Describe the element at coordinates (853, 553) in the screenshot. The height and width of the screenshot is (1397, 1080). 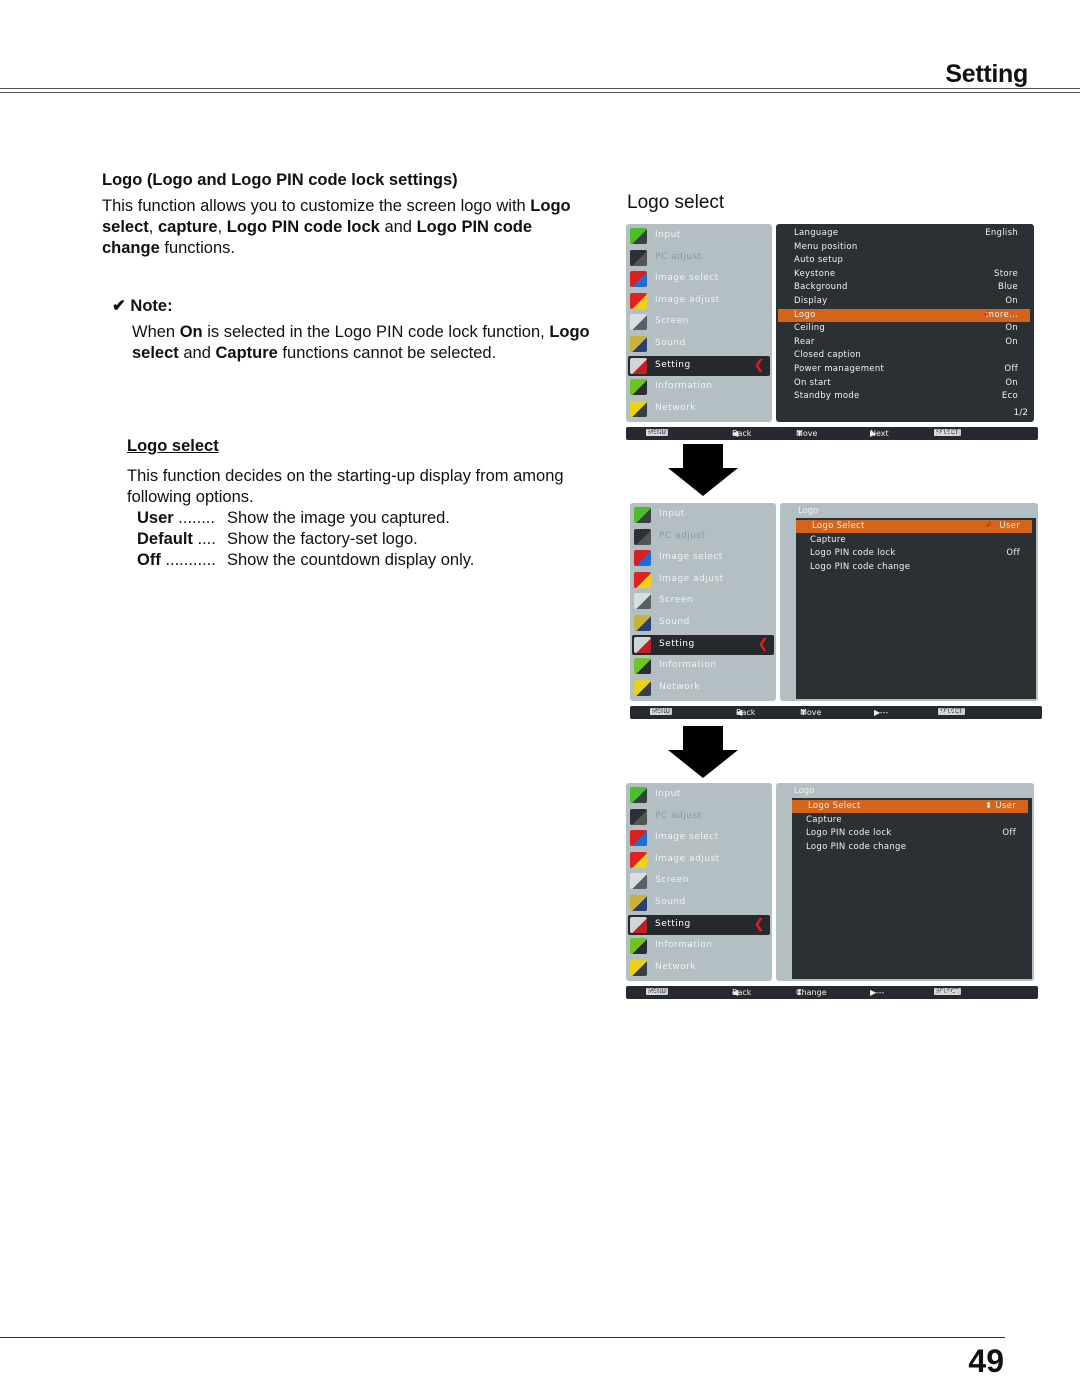
I see `submenu-item-label: Logo PIN code lock` at that location.